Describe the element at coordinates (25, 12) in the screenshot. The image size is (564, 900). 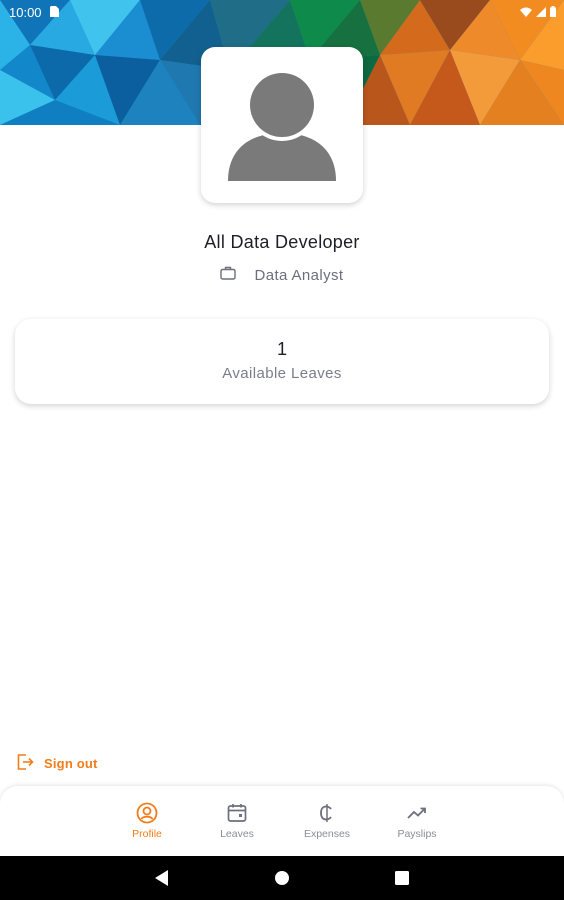
I see `status-time: 10:00` at that location.